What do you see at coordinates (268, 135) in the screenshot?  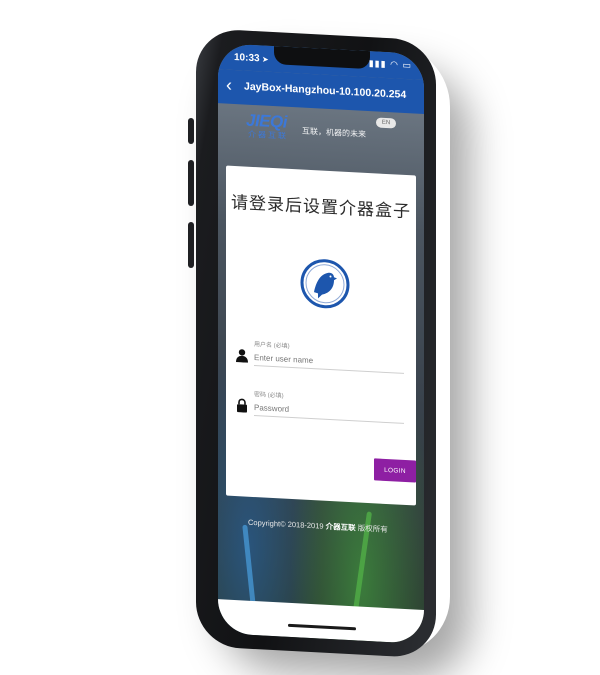 I see `brand-logo-cn: 介器互联` at bounding box center [268, 135].